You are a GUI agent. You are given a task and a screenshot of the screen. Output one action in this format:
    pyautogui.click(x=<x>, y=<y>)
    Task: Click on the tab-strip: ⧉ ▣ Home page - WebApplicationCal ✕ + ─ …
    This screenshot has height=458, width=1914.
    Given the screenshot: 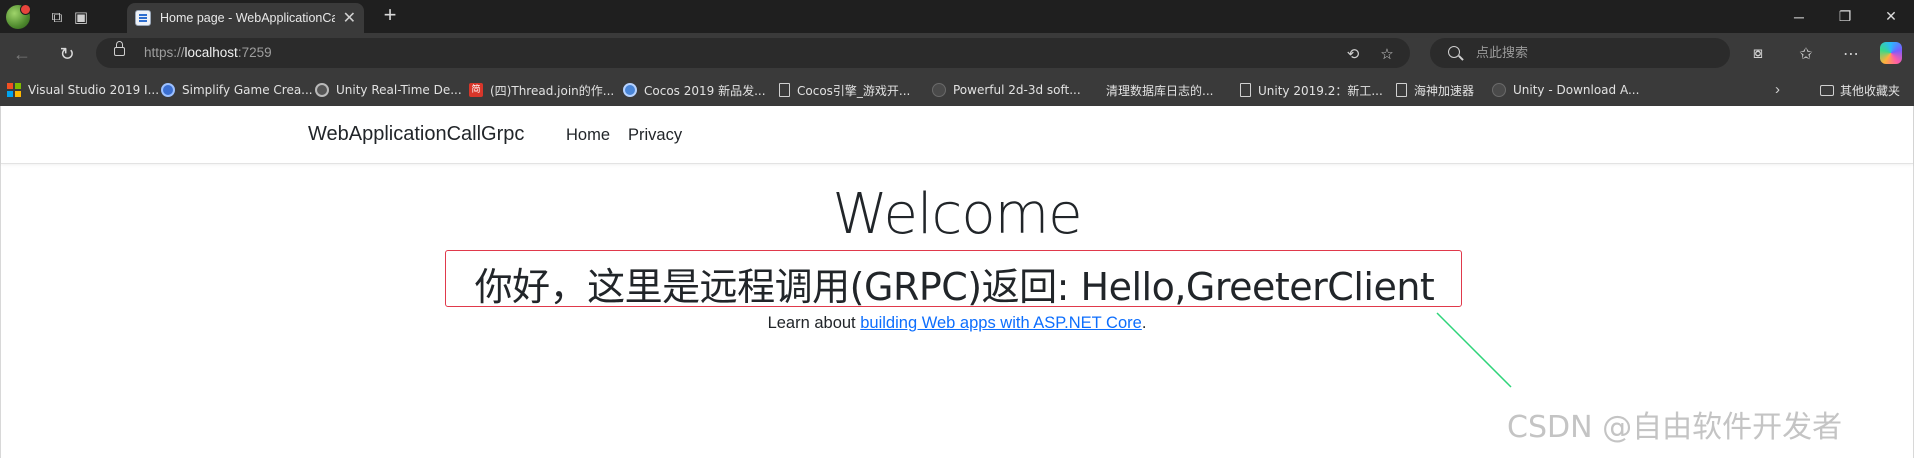 What is the action you would take?
    pyautogui.click(x=957, y=16)
    